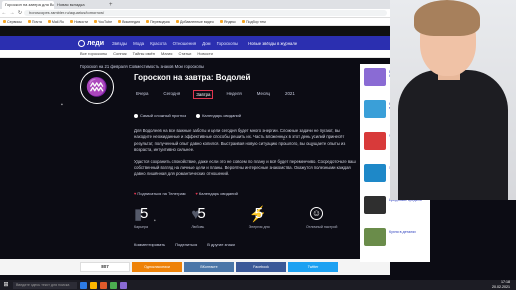 The image size is (516, 290). I want to click on logo-text: леди, so click(95, 43).